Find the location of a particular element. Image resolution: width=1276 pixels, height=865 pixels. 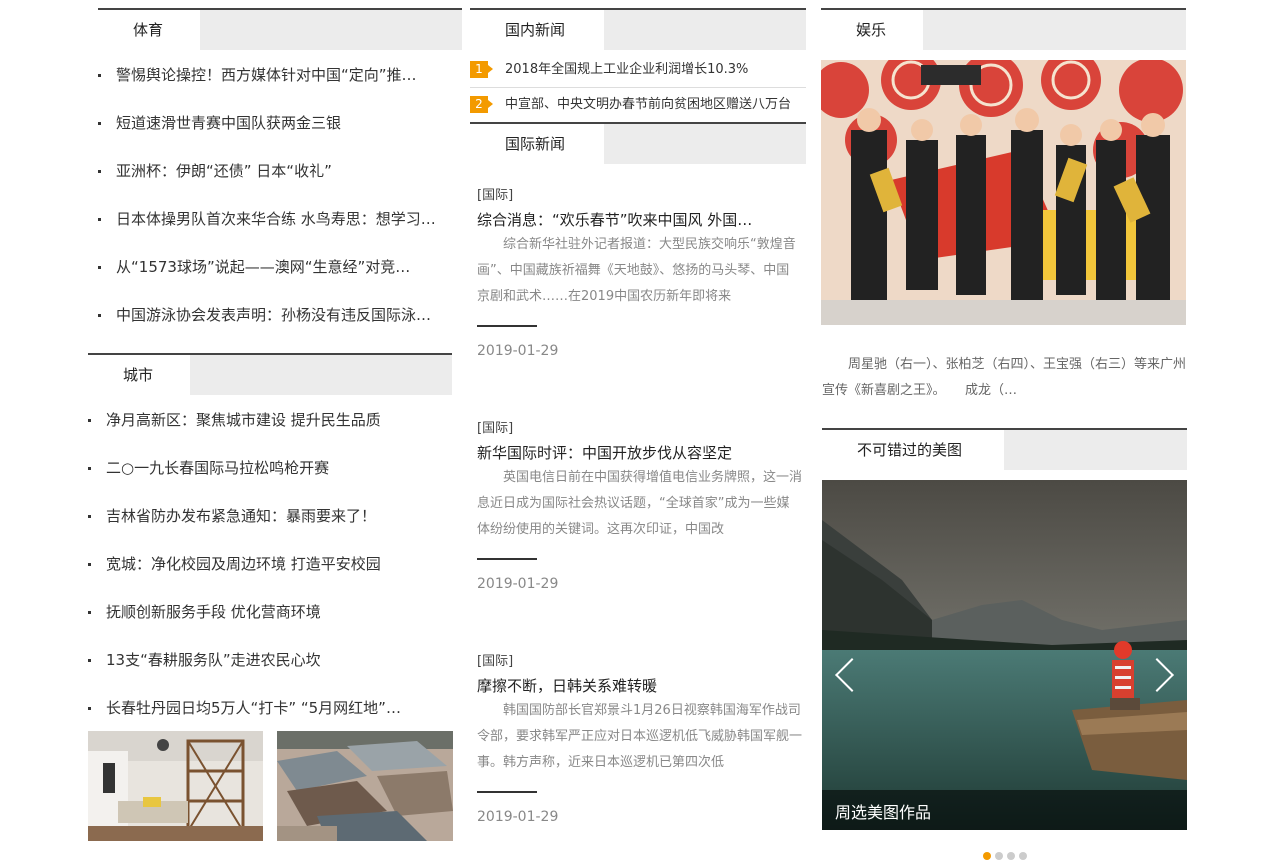

news-list-item: 13支“春耕服务队”走进农民心坎 is located at coordinates (269, 660).